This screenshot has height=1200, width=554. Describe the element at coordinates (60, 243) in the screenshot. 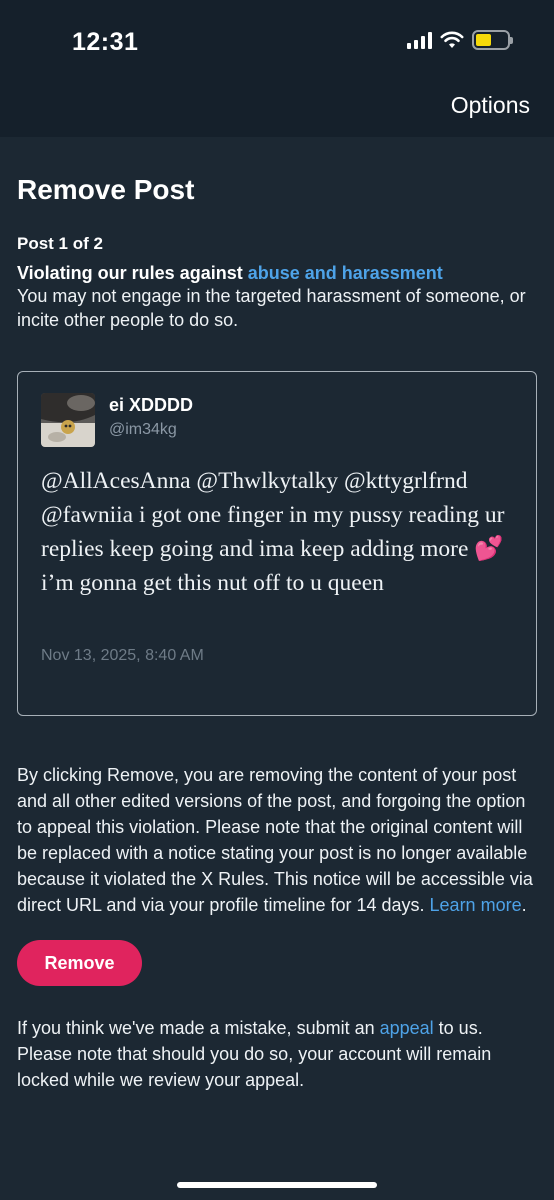

I see `post-counter: Post 1 of 2` at that location.